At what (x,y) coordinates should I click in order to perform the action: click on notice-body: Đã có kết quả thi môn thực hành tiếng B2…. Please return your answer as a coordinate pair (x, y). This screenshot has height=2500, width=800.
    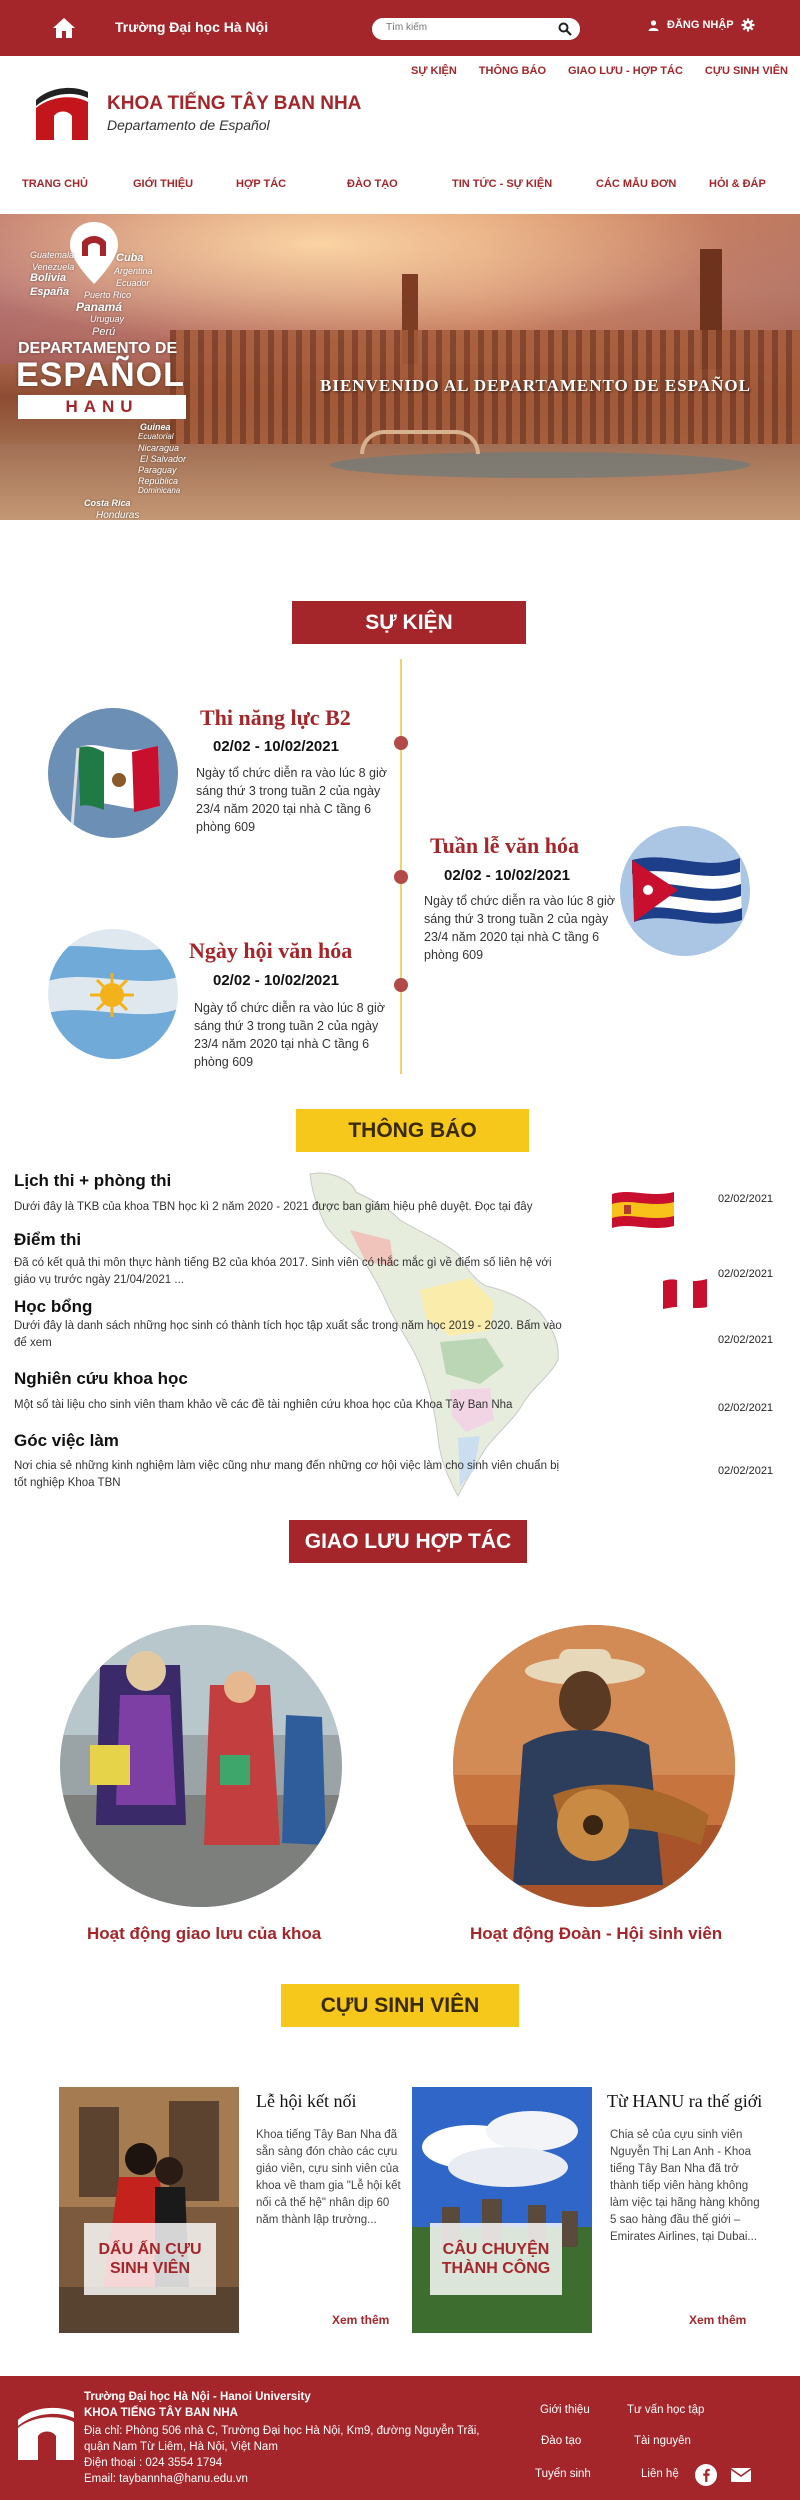
    Looking at the image, I should click on (283, 1271).